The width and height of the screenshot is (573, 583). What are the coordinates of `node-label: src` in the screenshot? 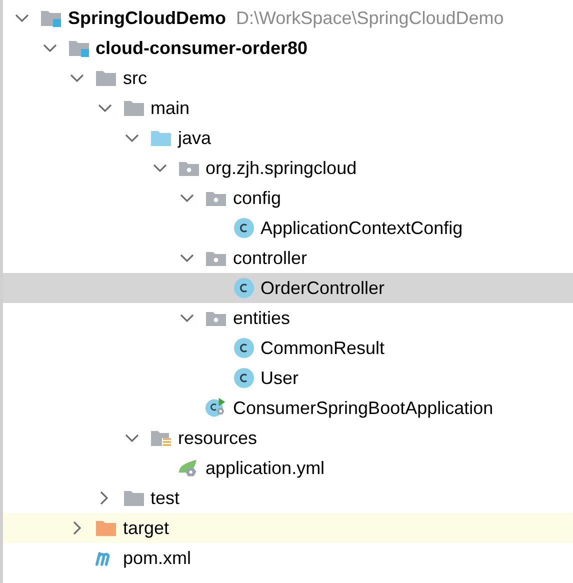 It's located at (135, 78).